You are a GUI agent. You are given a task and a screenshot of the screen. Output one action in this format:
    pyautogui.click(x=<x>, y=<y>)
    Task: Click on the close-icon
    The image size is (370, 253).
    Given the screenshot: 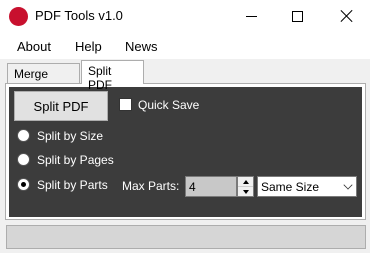 What is the action you would take?
    pyautogui.click(x=347, y=16)
    